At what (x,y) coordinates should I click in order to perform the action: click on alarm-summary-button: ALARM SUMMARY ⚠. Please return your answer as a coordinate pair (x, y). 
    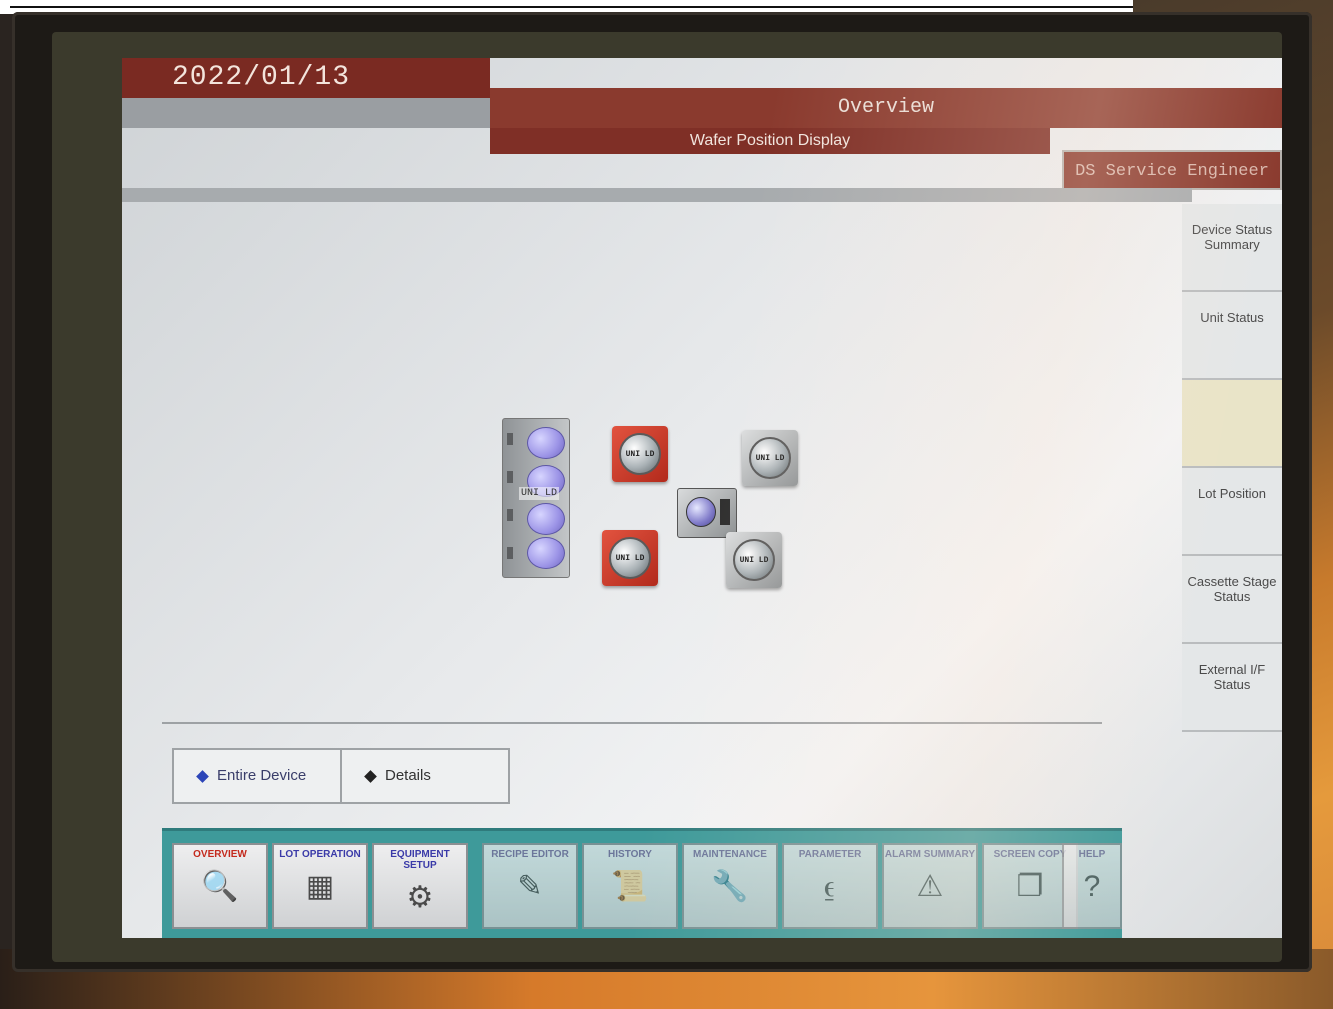
    Looking at the image, I should click on (930, 886).